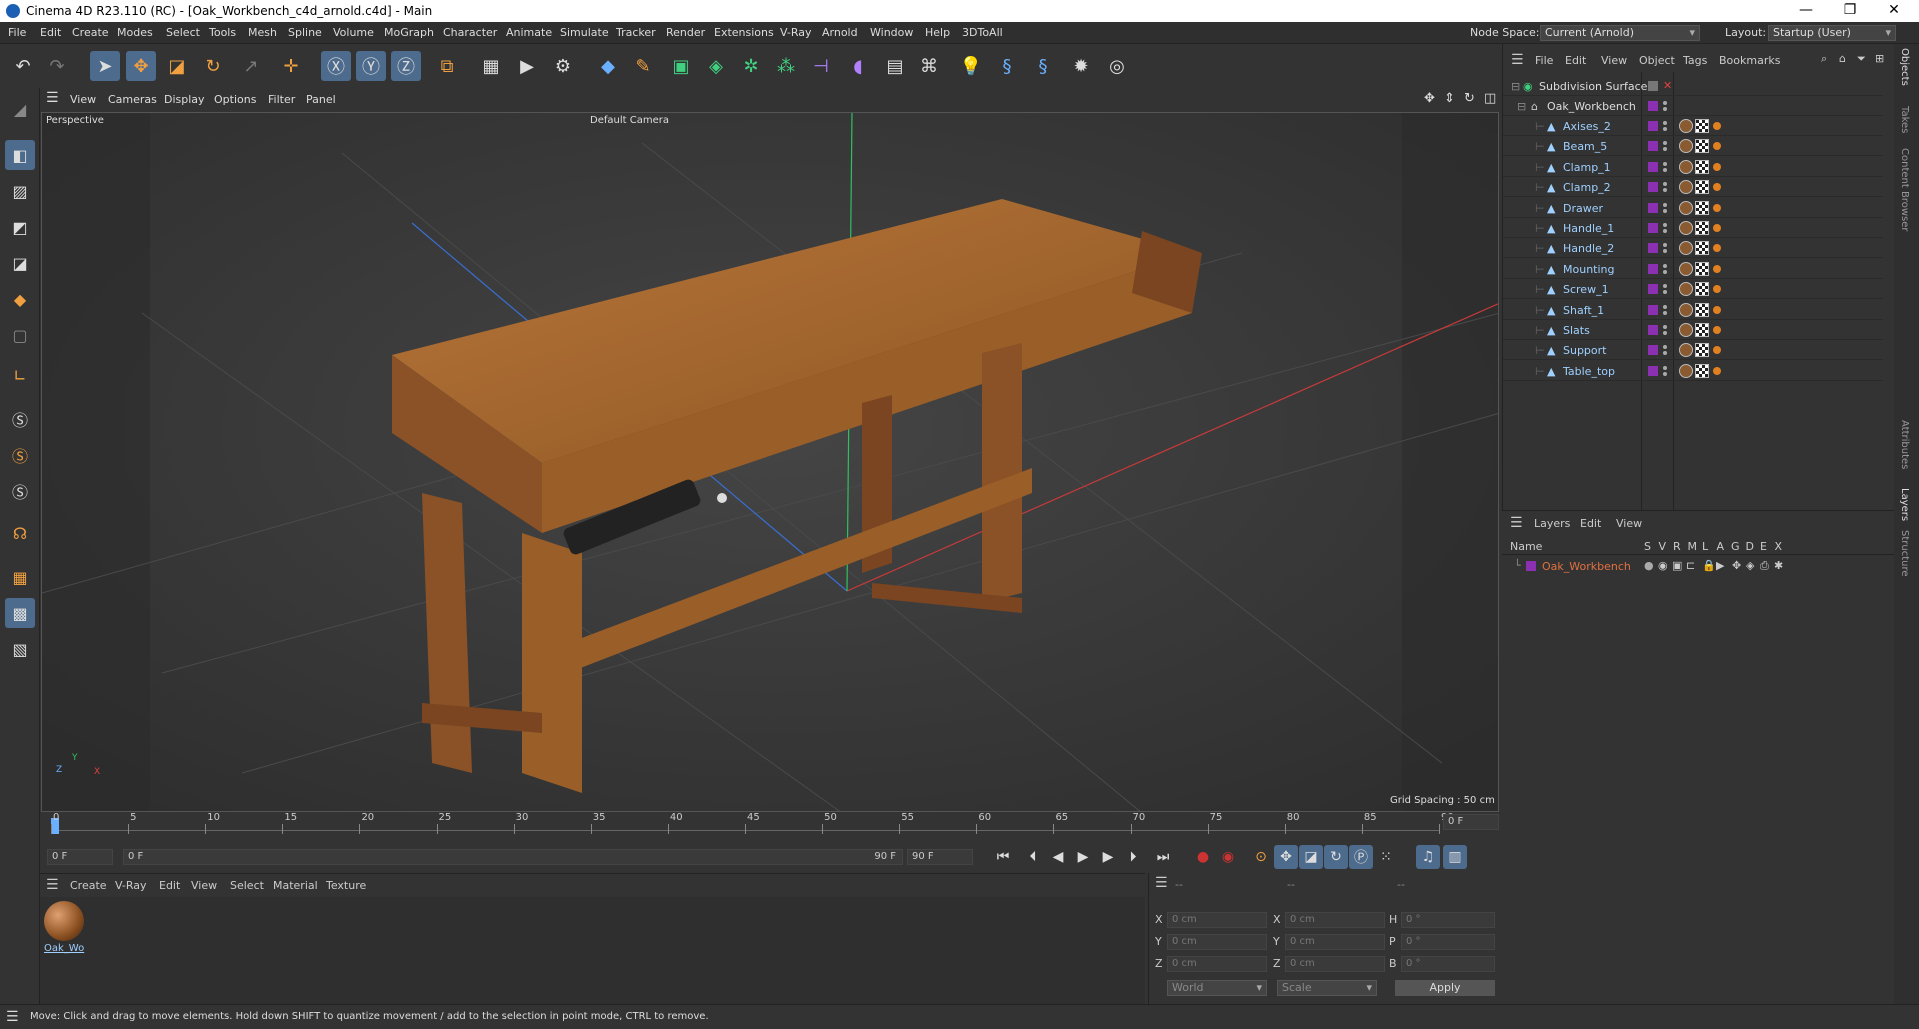 The height and width of the screenshot is (1029, 1919). I want to click on menu-mesh: Mesh, so click(262, 32).